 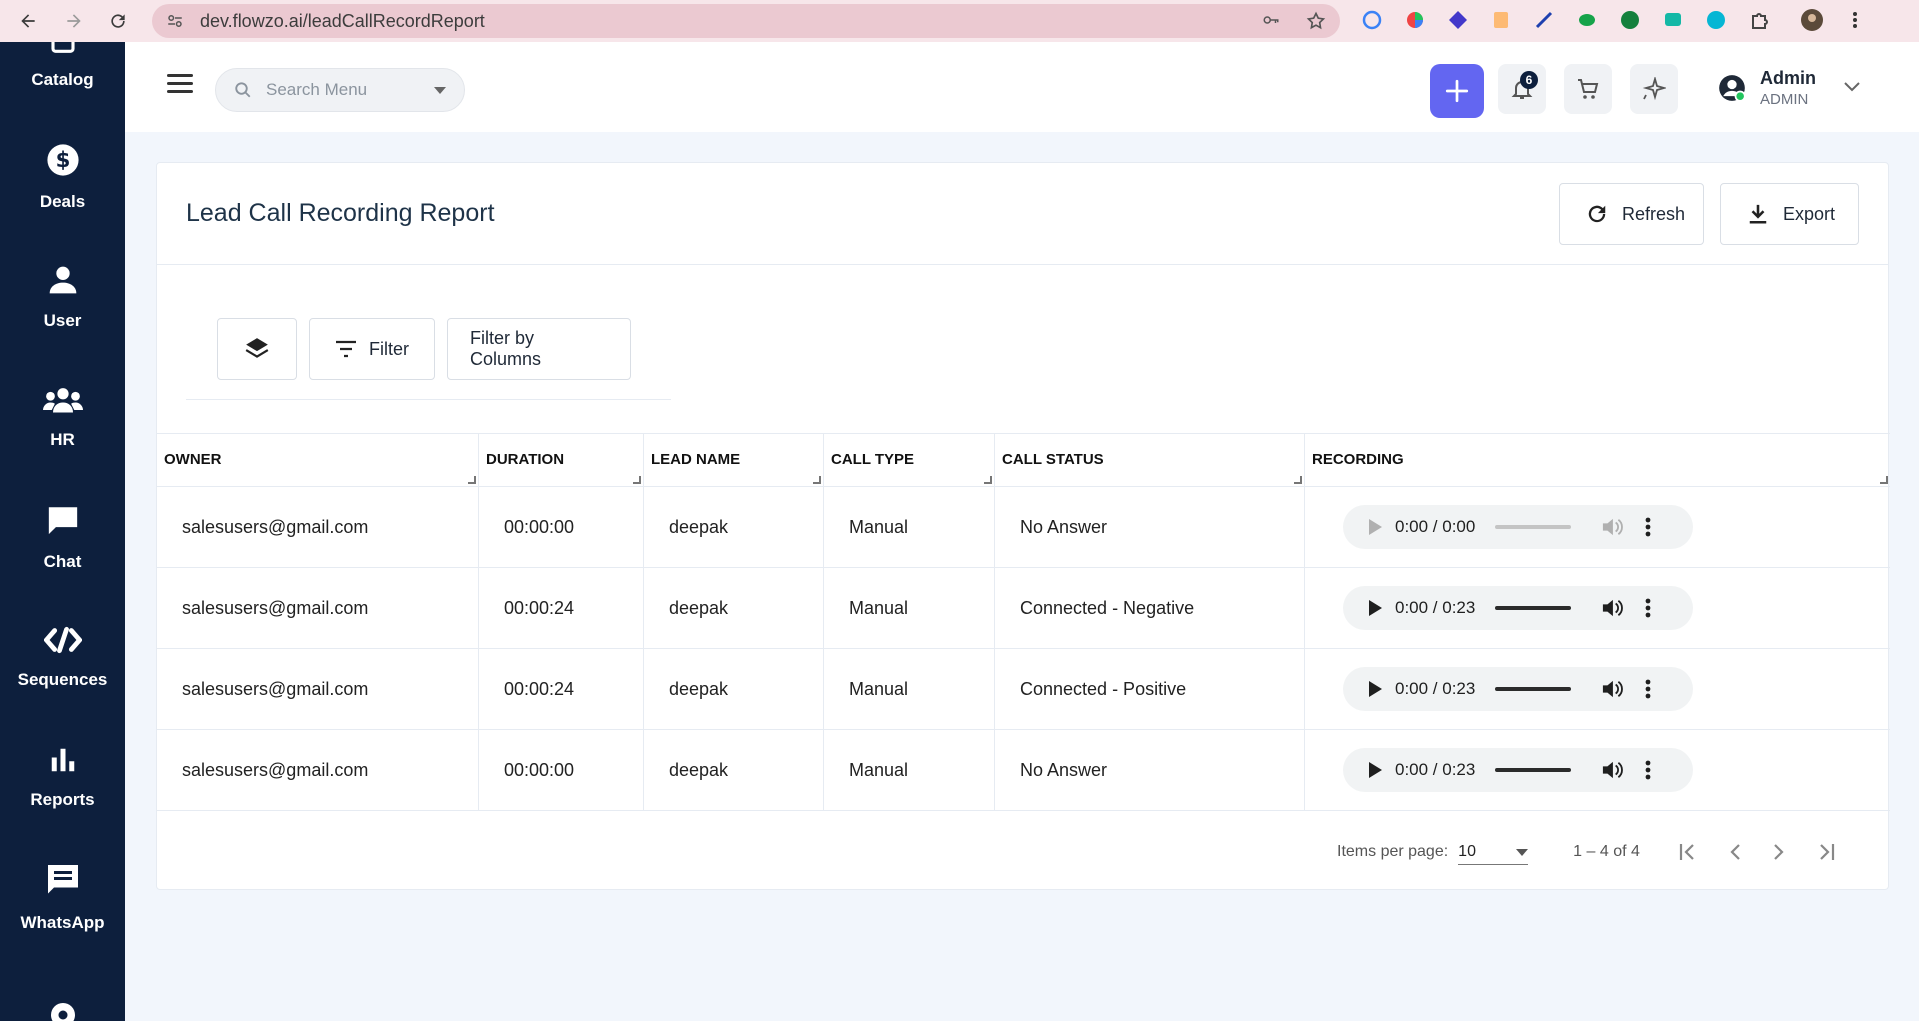 I want to click on previous-page-icon, so click(x=1735, y=852).